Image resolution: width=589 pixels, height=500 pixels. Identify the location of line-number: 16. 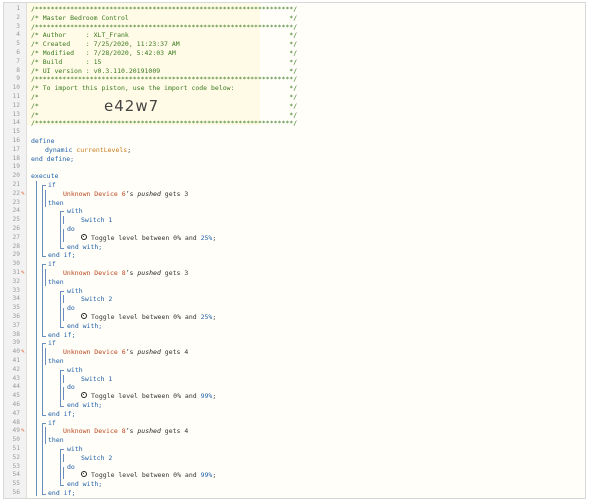
(16, 140).